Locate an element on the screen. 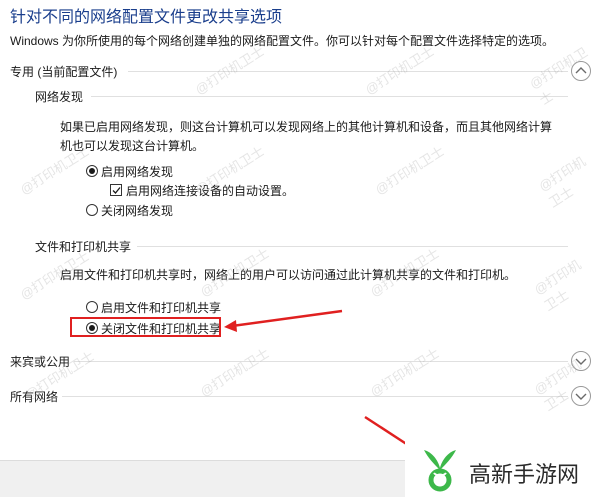 This screenshot has width=600, height=497. radio-disable-network-discovery is located at coordinates (92, 210).